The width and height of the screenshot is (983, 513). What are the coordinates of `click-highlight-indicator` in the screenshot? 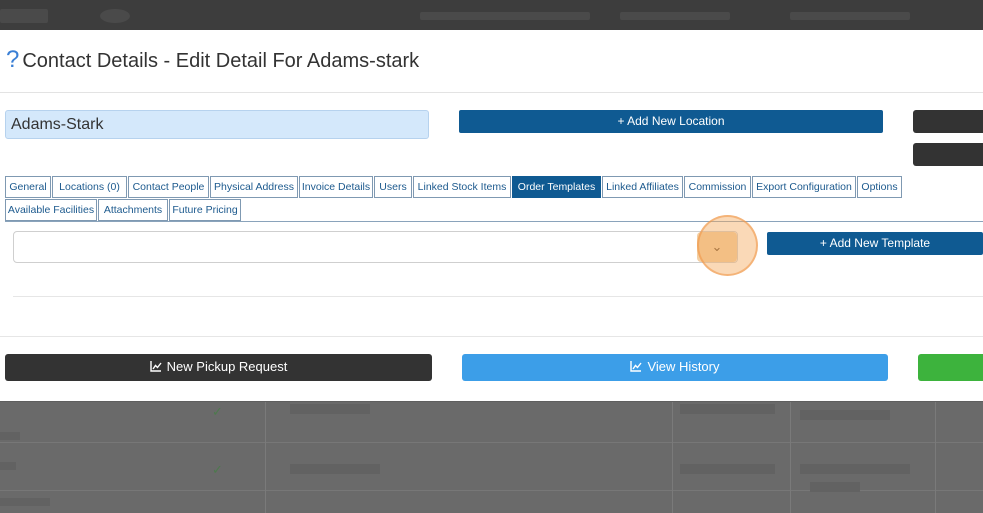 It's located at (727, 245).